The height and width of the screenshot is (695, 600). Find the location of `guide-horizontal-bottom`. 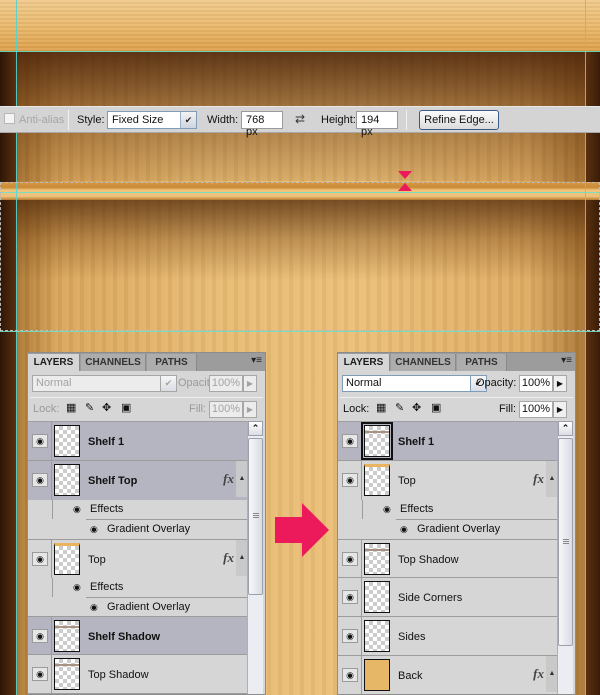

guide-horizontal-bottom is located at coordinates (300, 331).